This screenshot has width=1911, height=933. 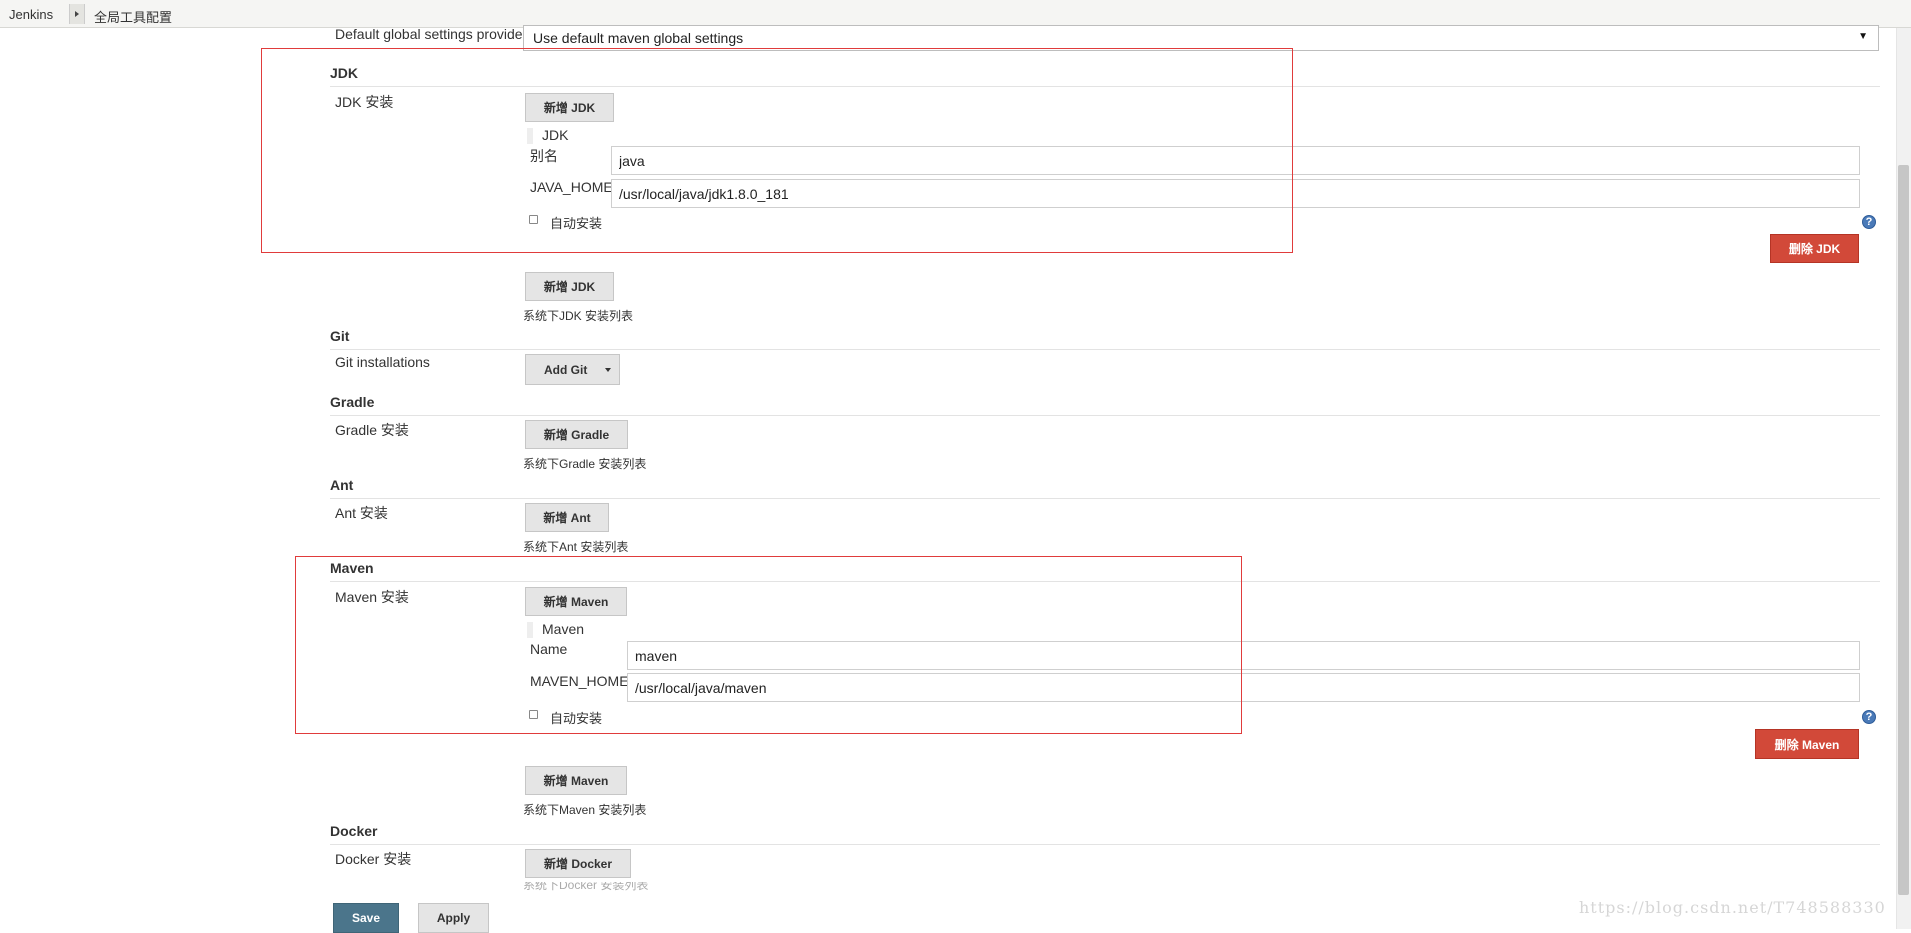 I want to click on jdk-highlight-box, so click(x=777, y=150).